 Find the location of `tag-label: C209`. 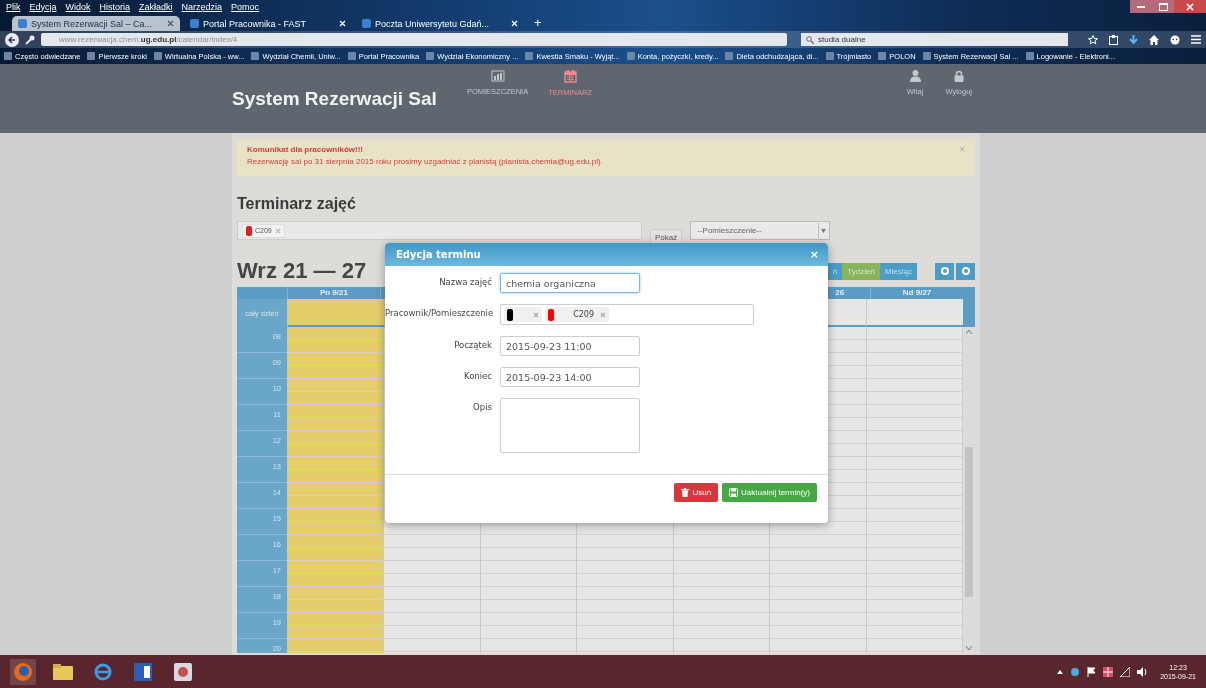

tag-label: C209 is located at coordinates (583, 314).